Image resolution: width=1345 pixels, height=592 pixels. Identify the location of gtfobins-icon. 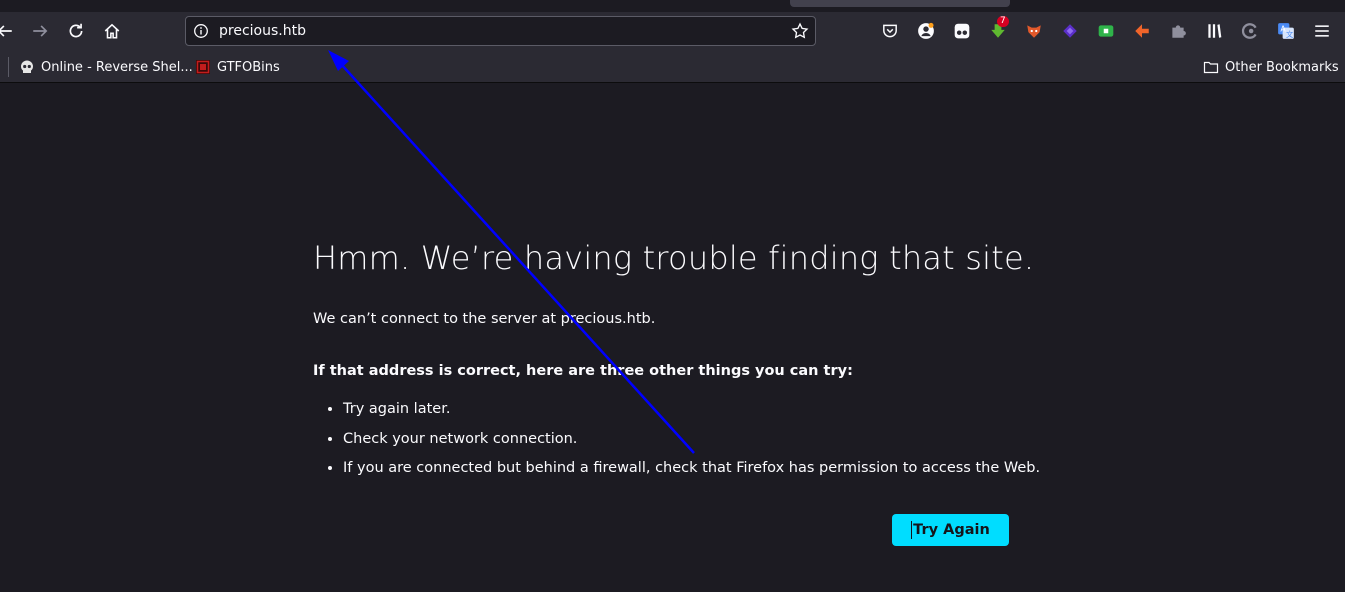
(203, 67).